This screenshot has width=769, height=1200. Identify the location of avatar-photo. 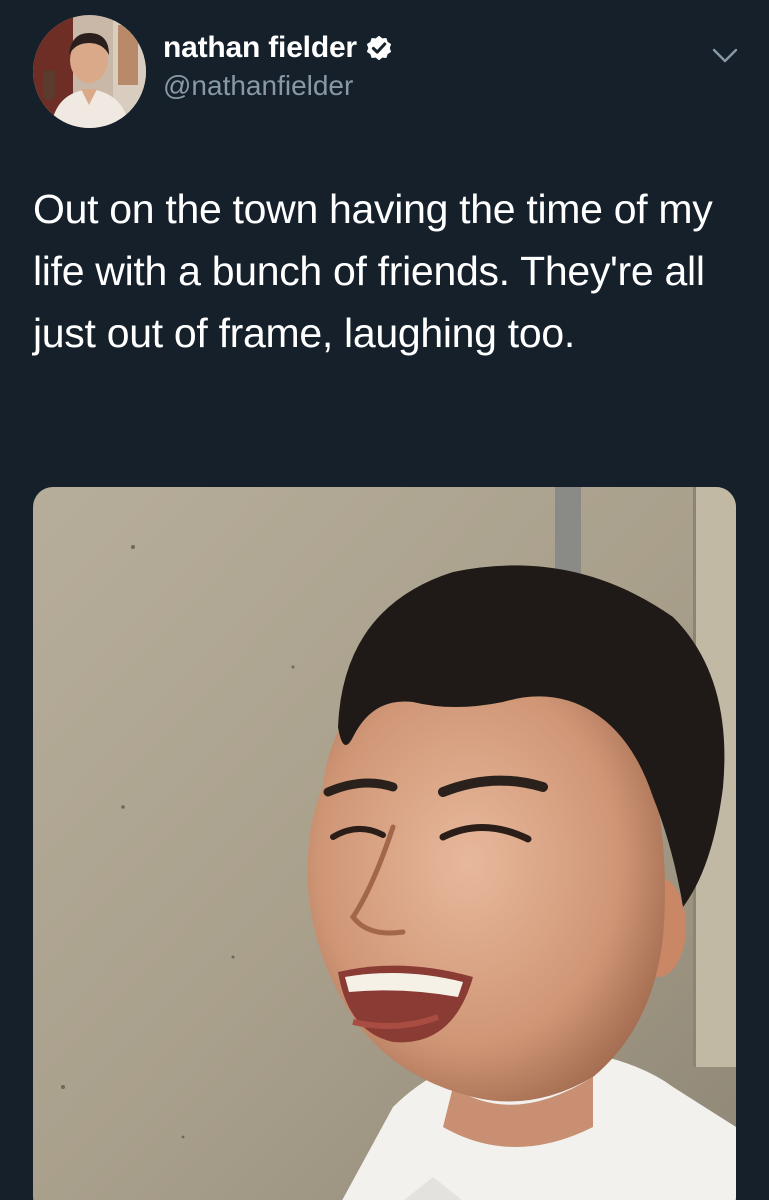
(89, 71).